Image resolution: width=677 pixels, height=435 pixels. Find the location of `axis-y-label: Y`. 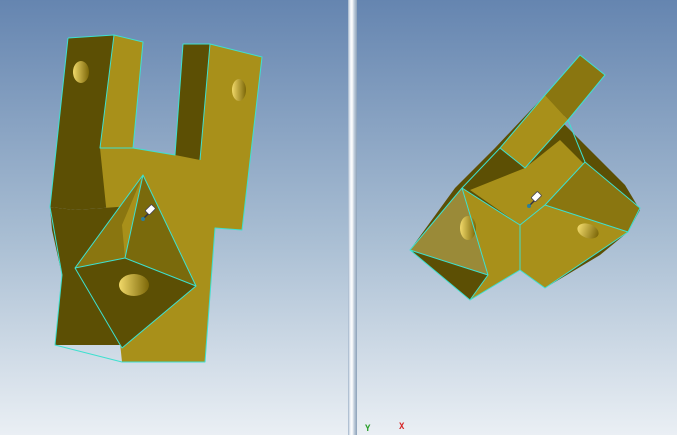

axis-y-label: Y is located at coordinates (368, 429).